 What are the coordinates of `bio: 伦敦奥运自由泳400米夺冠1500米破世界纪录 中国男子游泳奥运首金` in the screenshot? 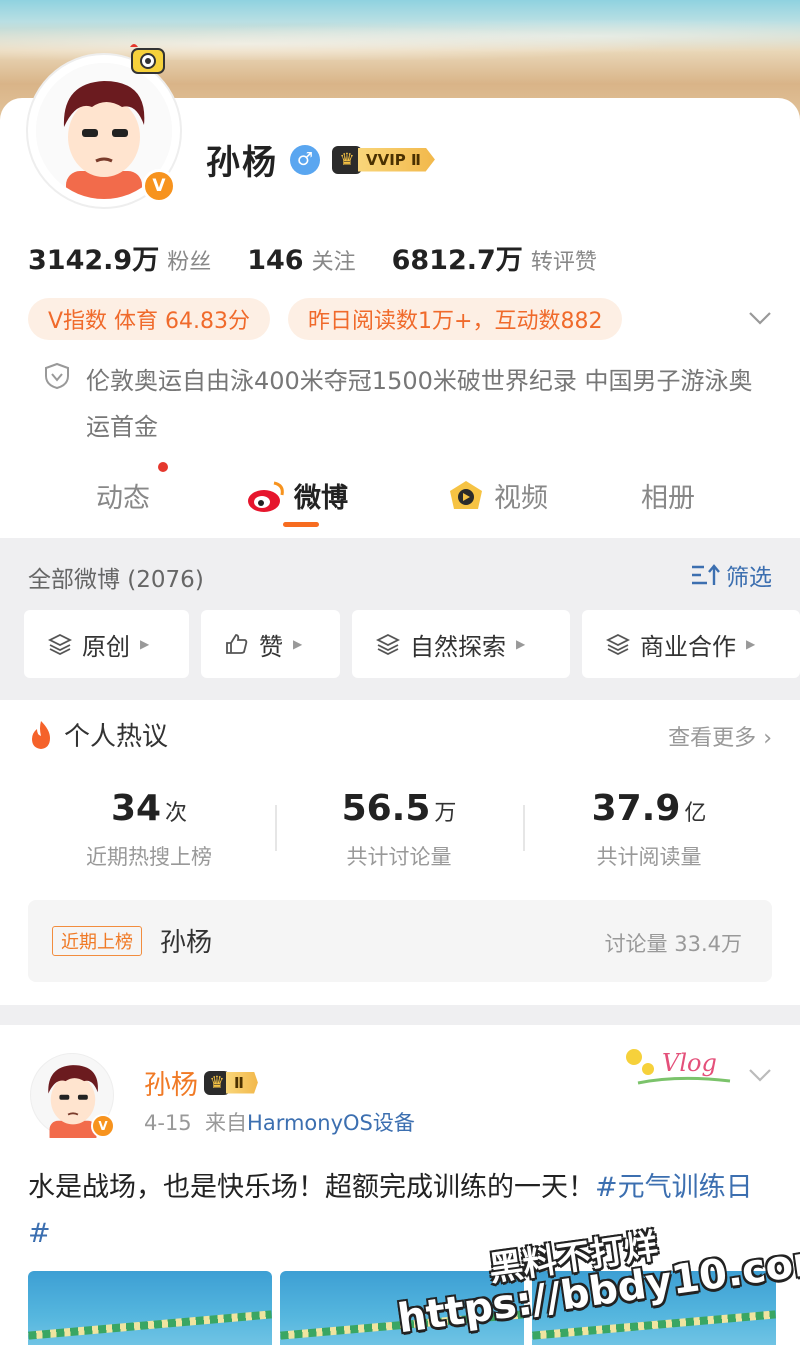 It's located at (404, 404).